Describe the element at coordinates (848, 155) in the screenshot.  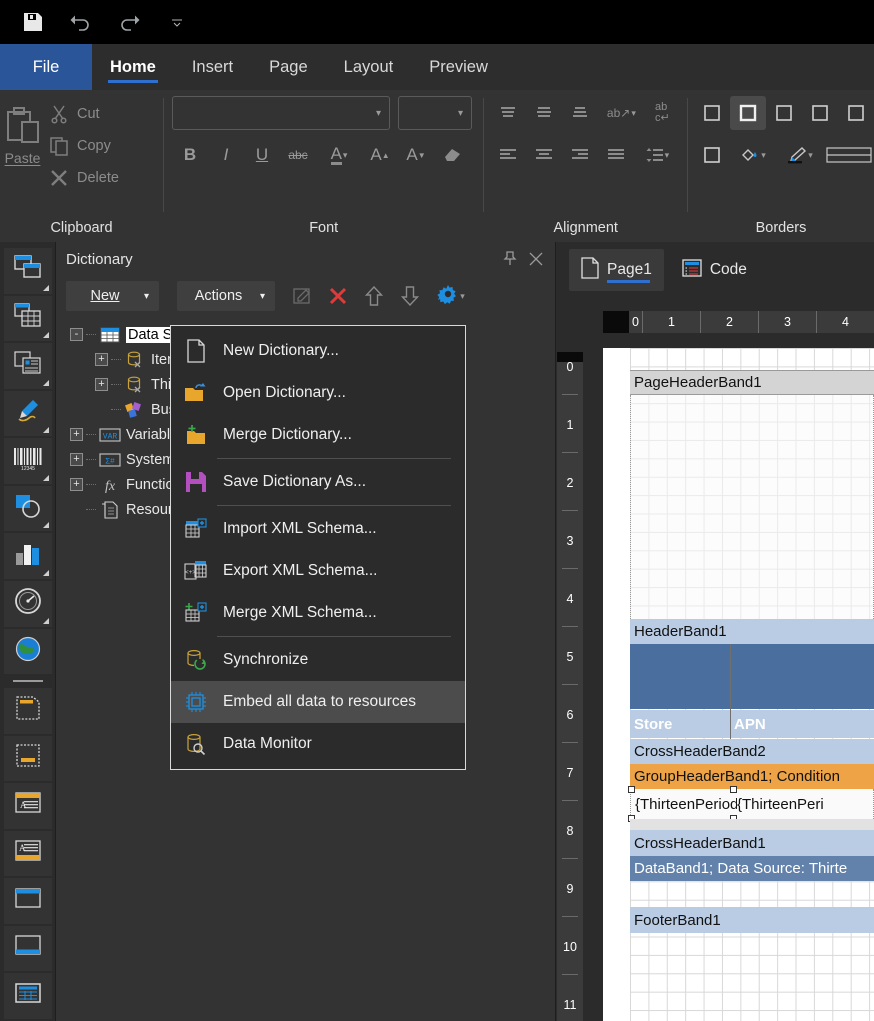
I see `border-style-icon` at that location.